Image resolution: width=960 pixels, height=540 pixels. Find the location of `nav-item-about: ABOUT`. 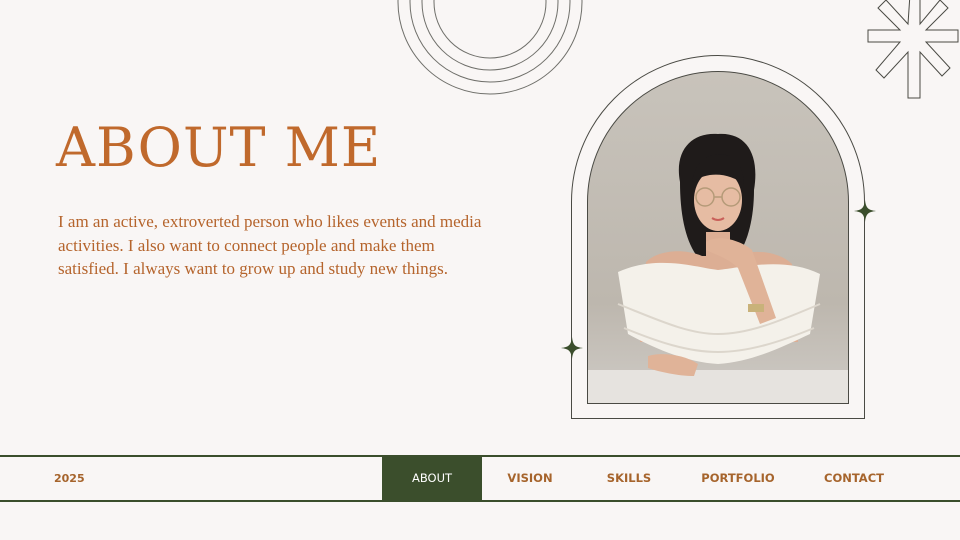

nav-item-about: ABOUT is located at coordinates (432, 478).